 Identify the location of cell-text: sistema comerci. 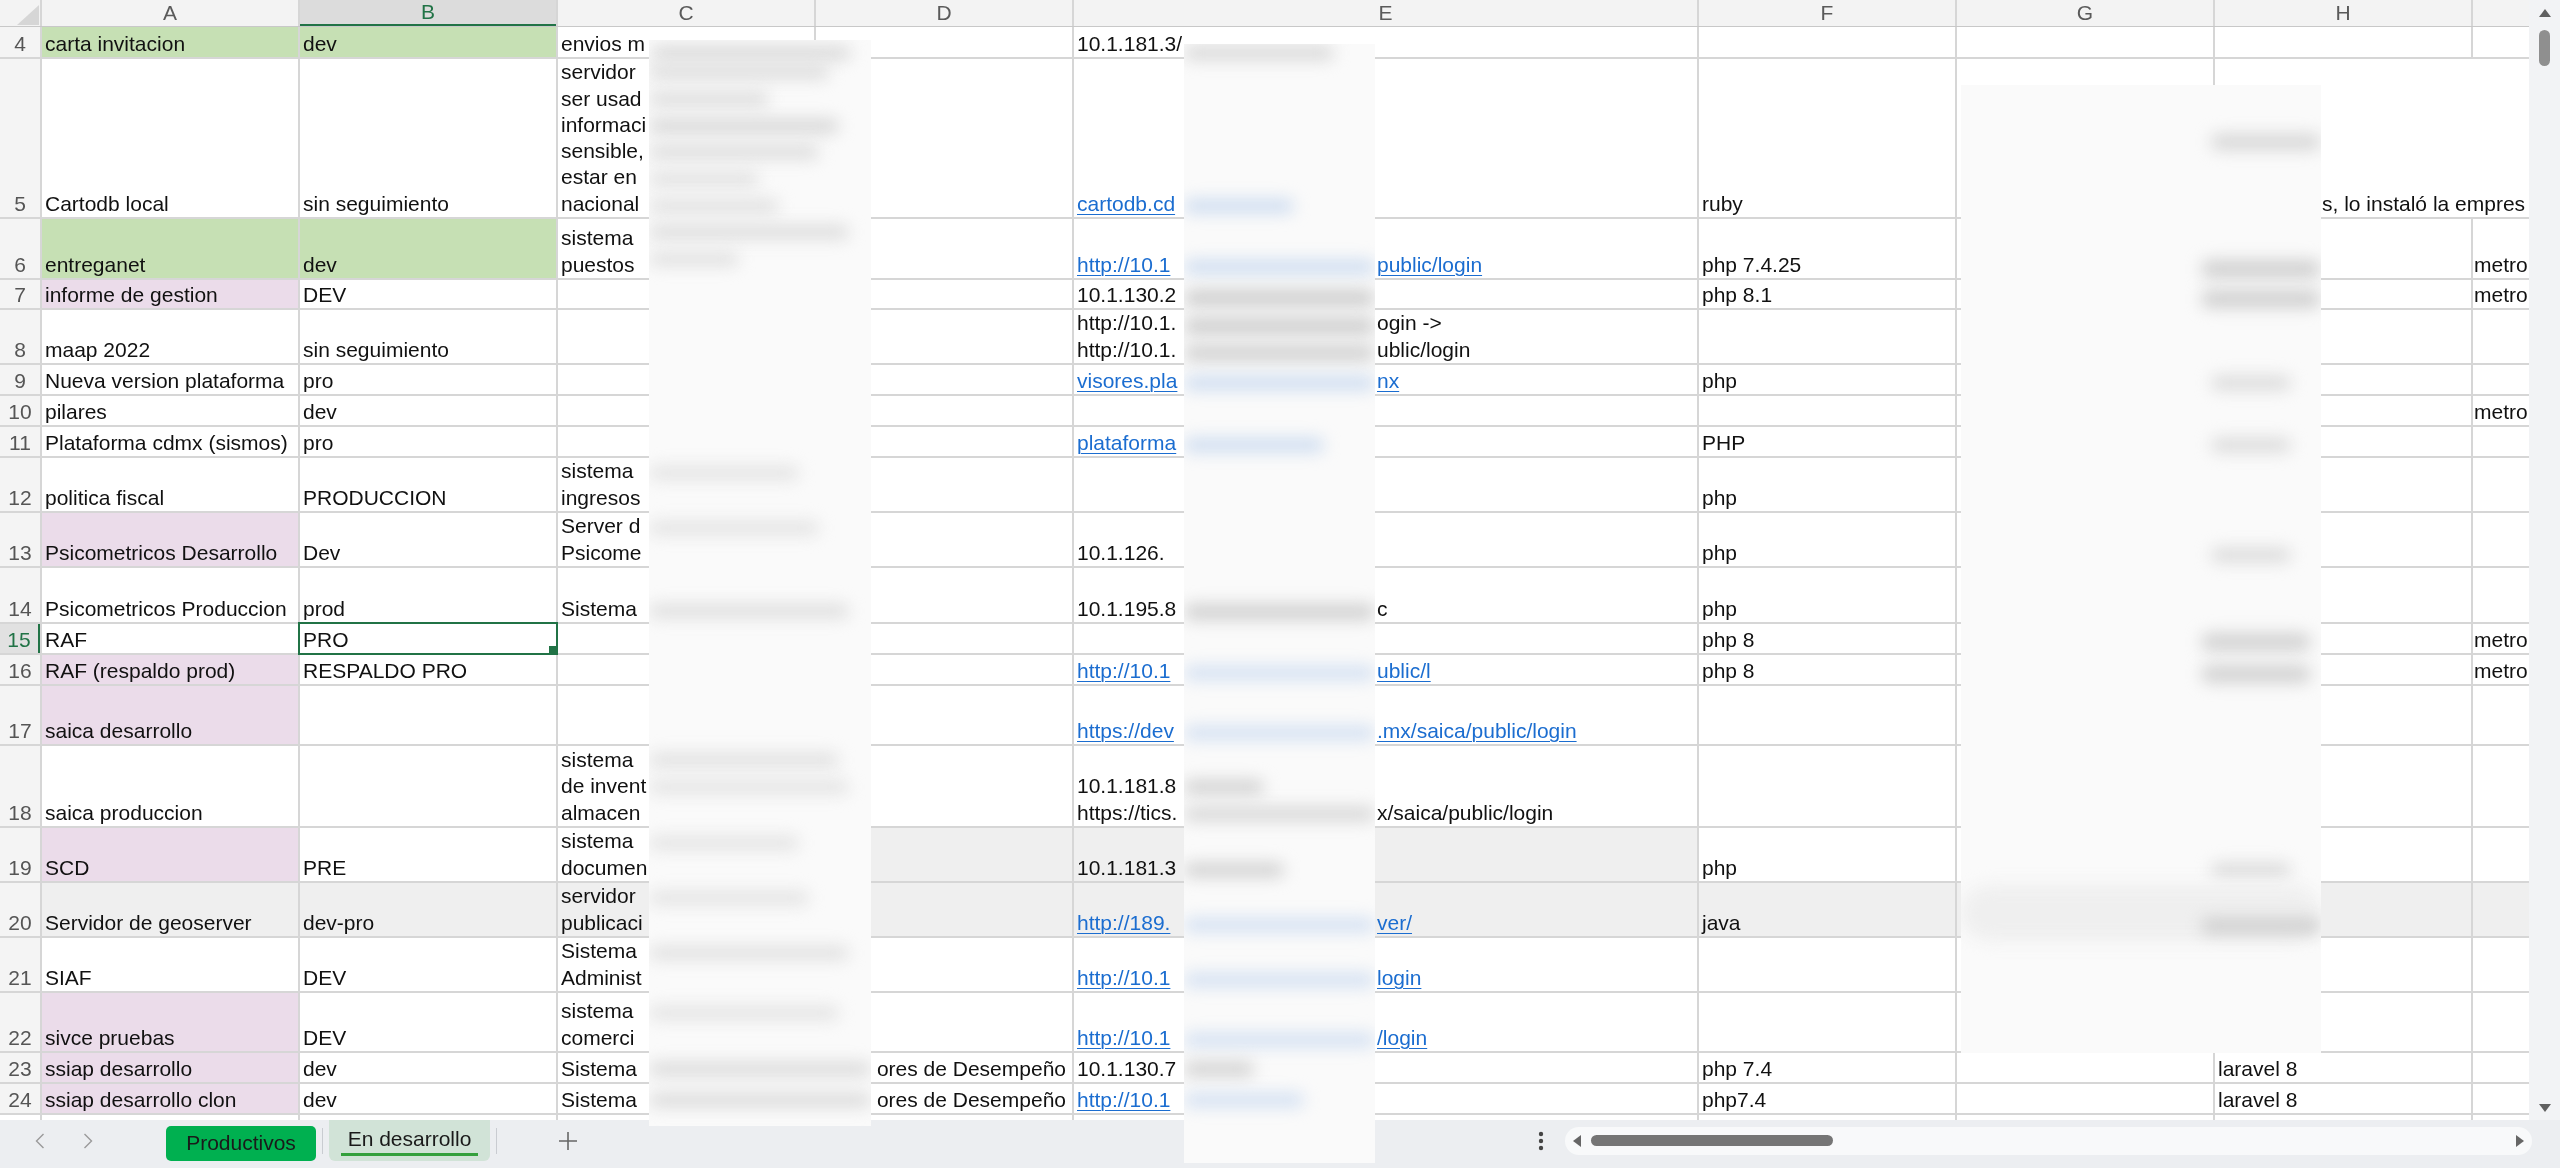
(598, 1024).